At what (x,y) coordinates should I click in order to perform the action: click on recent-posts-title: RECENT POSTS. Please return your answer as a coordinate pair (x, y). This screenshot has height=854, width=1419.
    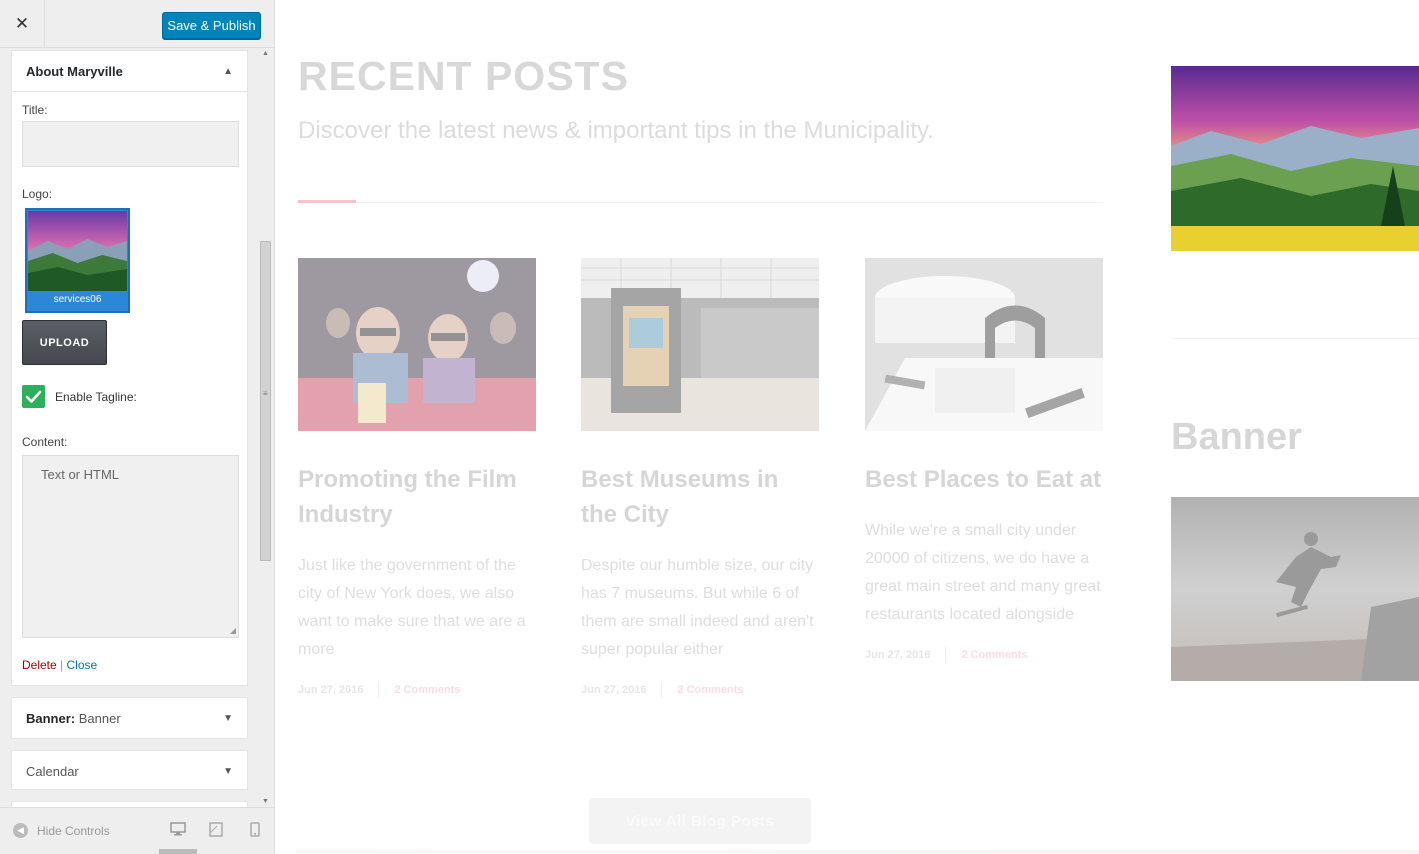
    Looking at the image, I should click on (463, 76).